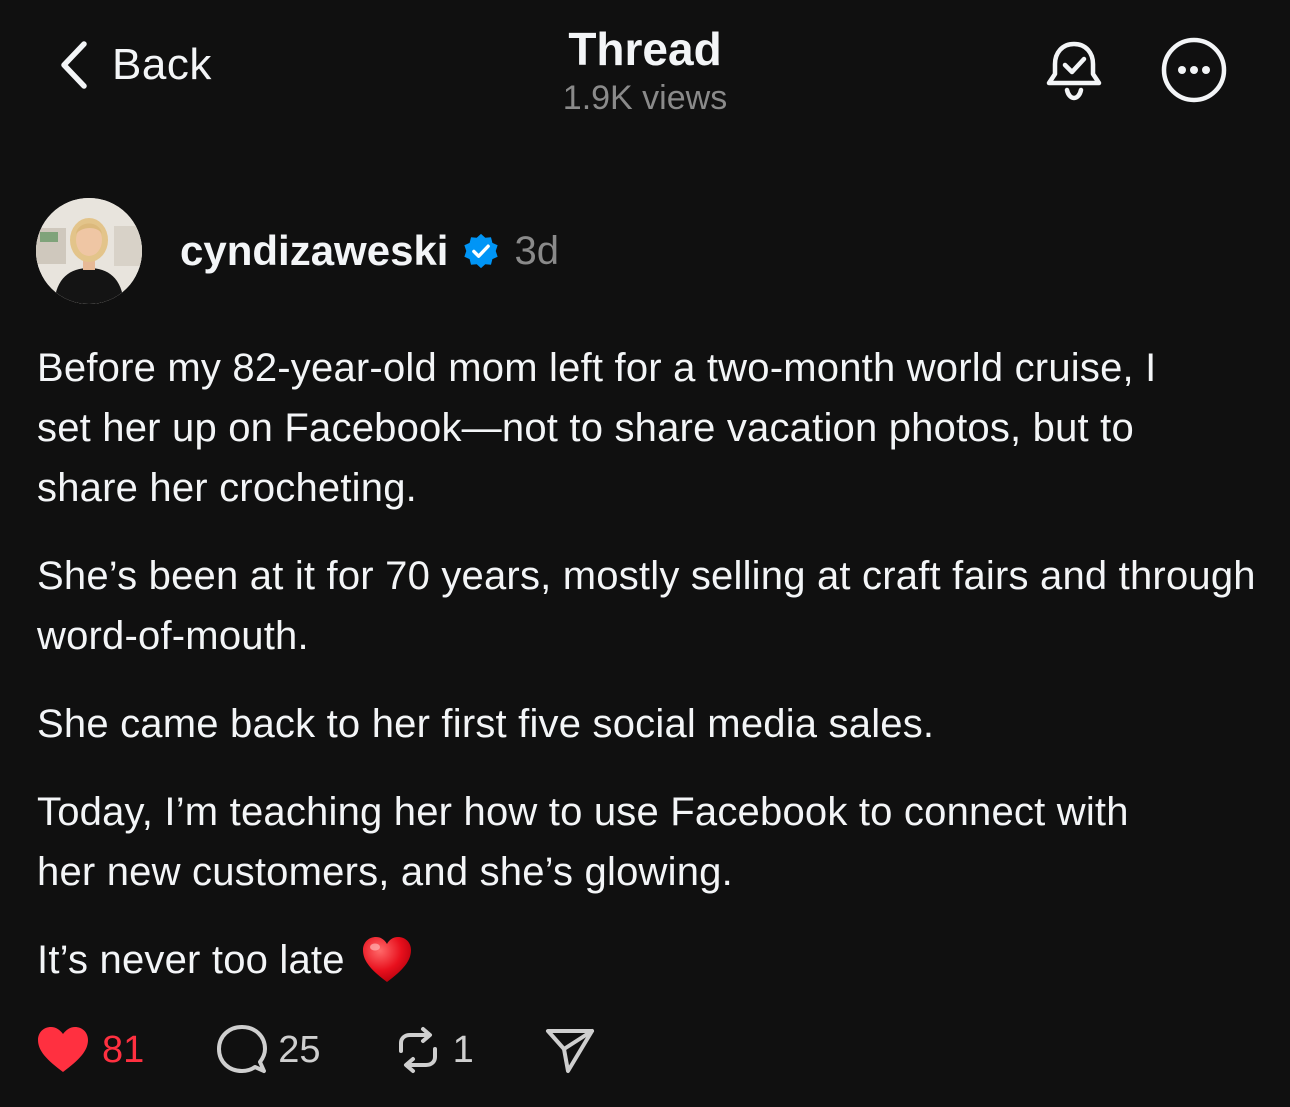  I want to click on bell-check-icon, so click(1074, 71).